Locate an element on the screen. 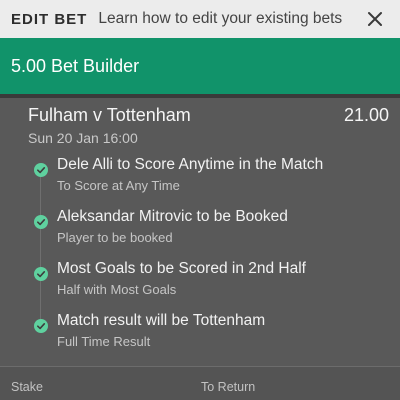  event-datetime: Sun 20 Jan 16:00 is located at coordinates (83, 138).